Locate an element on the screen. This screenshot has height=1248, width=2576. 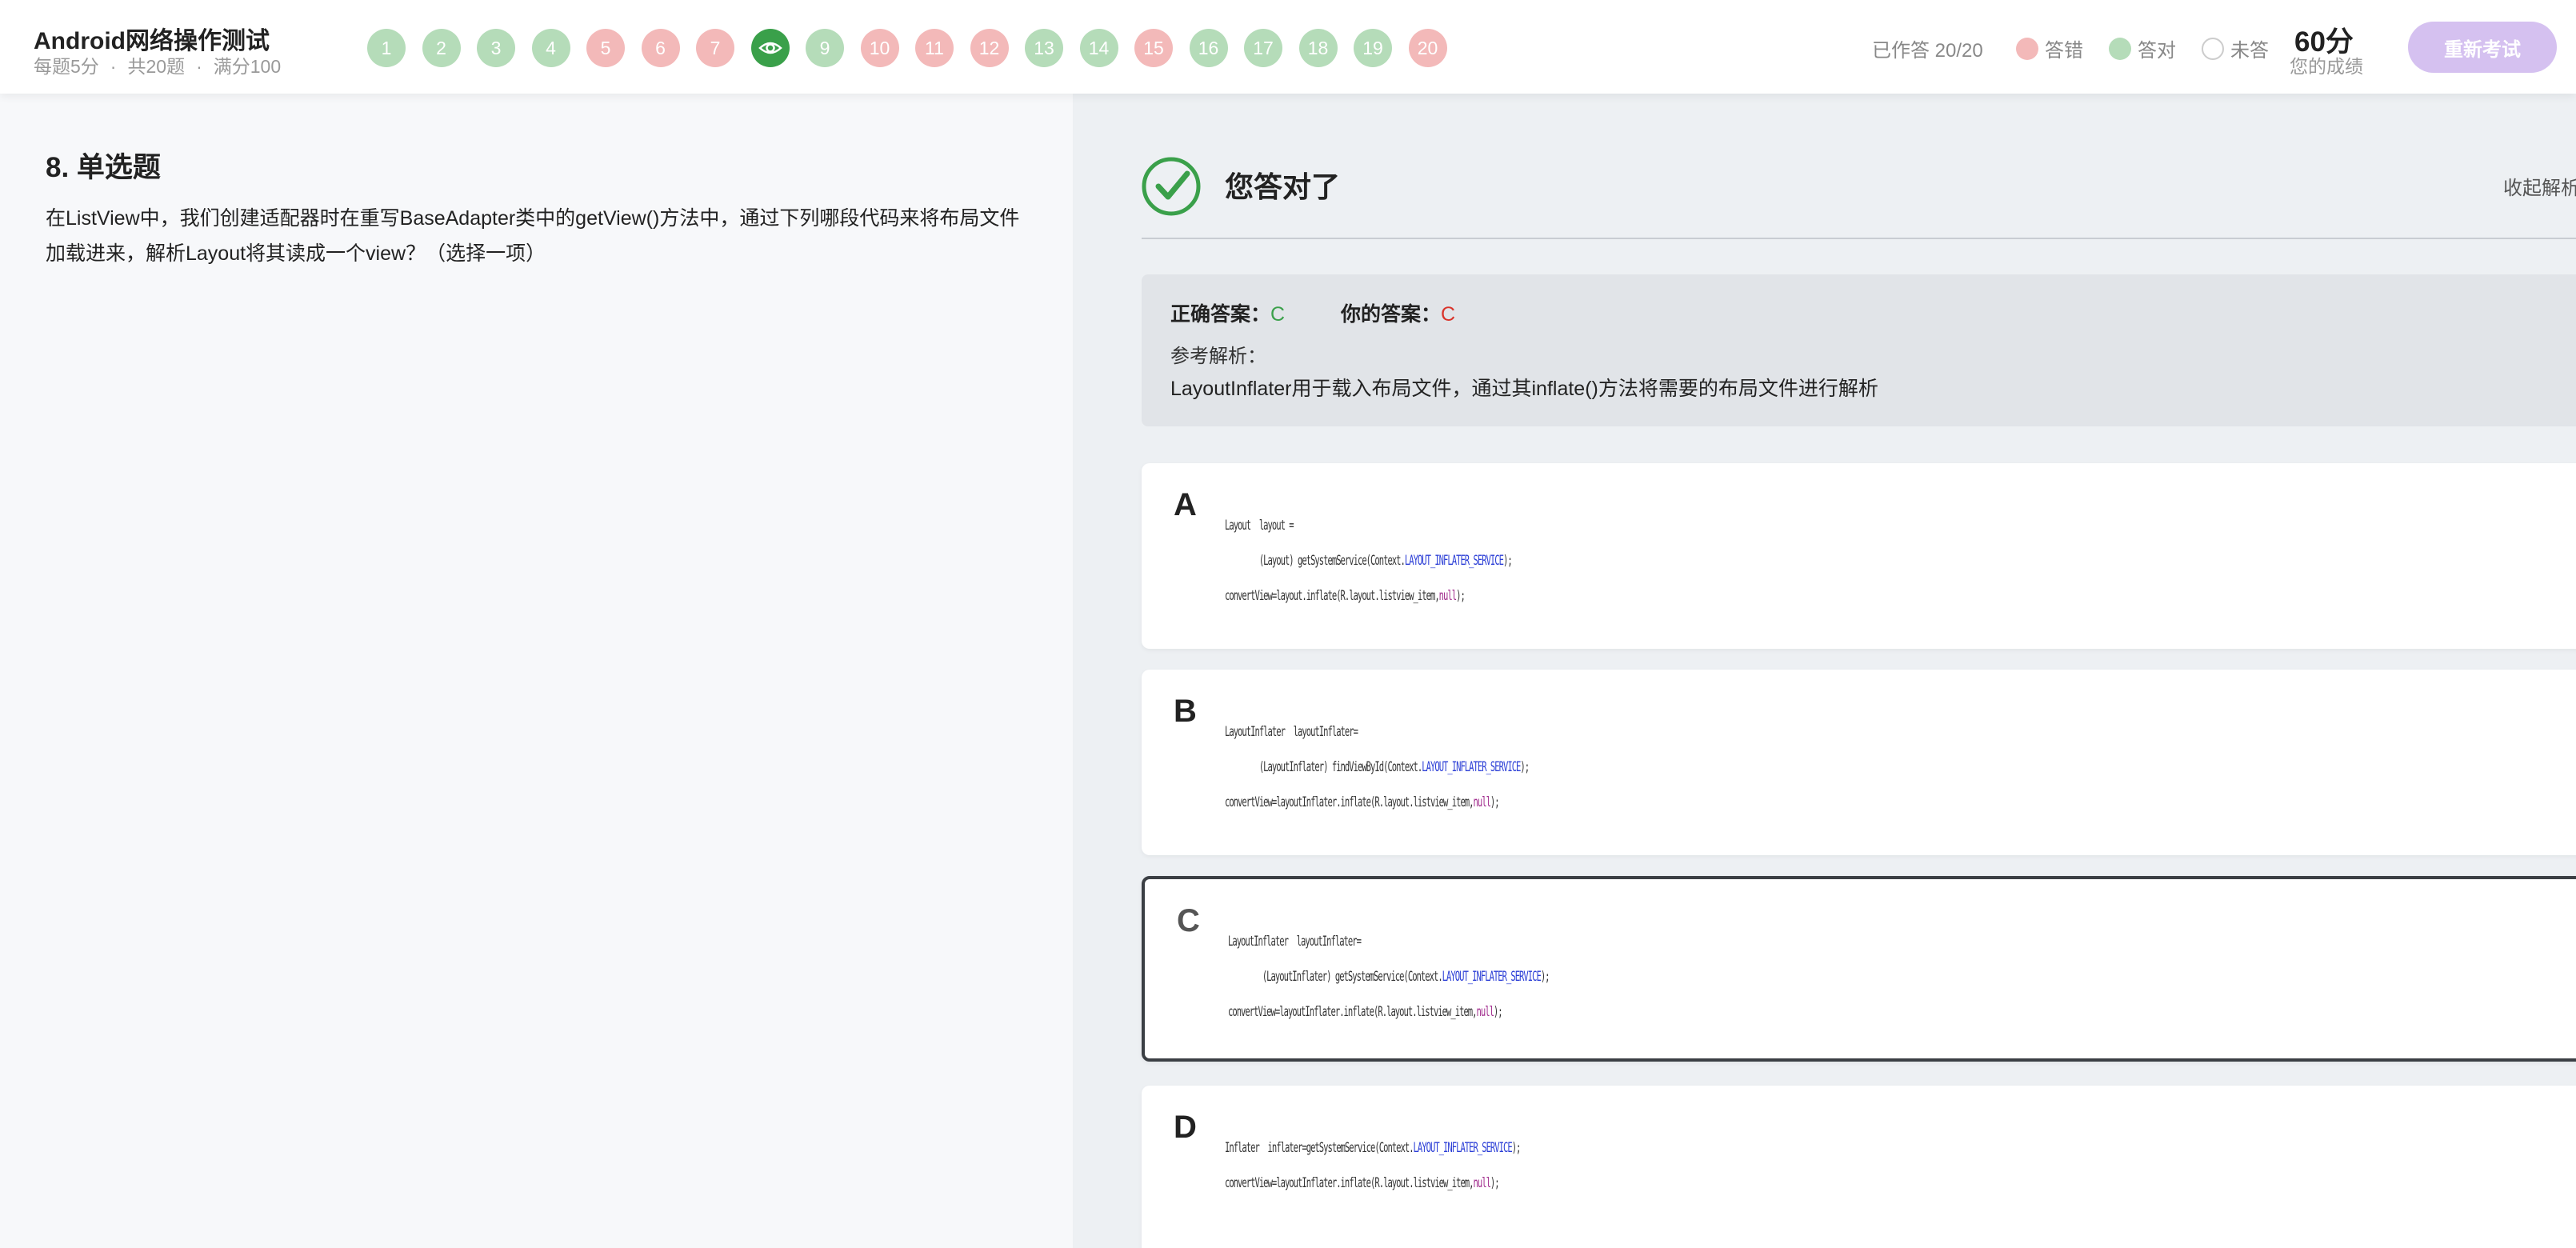
question-nav-1: 1 is located at coordinates (386, 48).